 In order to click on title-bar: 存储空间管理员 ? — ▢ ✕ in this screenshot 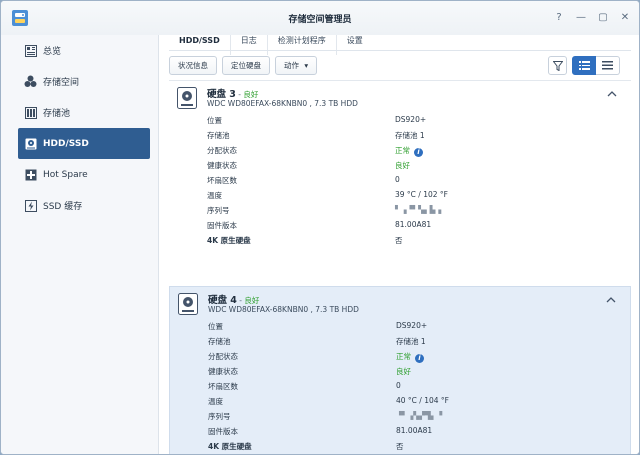, I will do `click(320, 18)`.